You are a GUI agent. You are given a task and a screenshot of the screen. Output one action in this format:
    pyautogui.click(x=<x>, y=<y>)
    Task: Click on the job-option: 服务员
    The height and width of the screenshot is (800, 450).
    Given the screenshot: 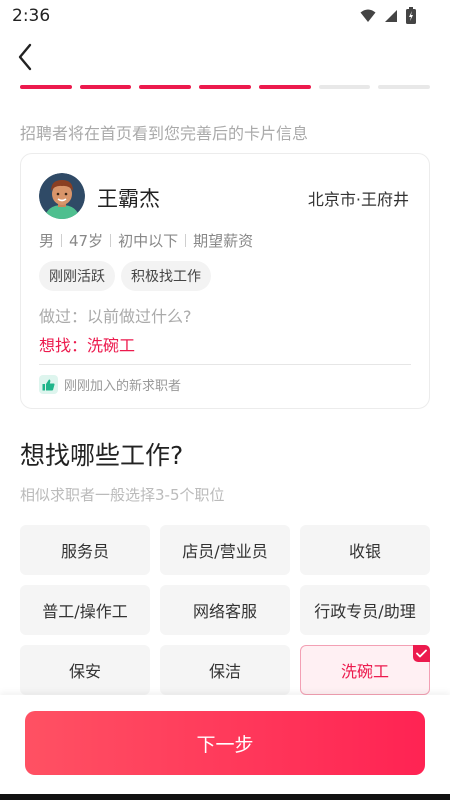 What is the action you would take?
    pyautogui.click(x=85, y=550)
    